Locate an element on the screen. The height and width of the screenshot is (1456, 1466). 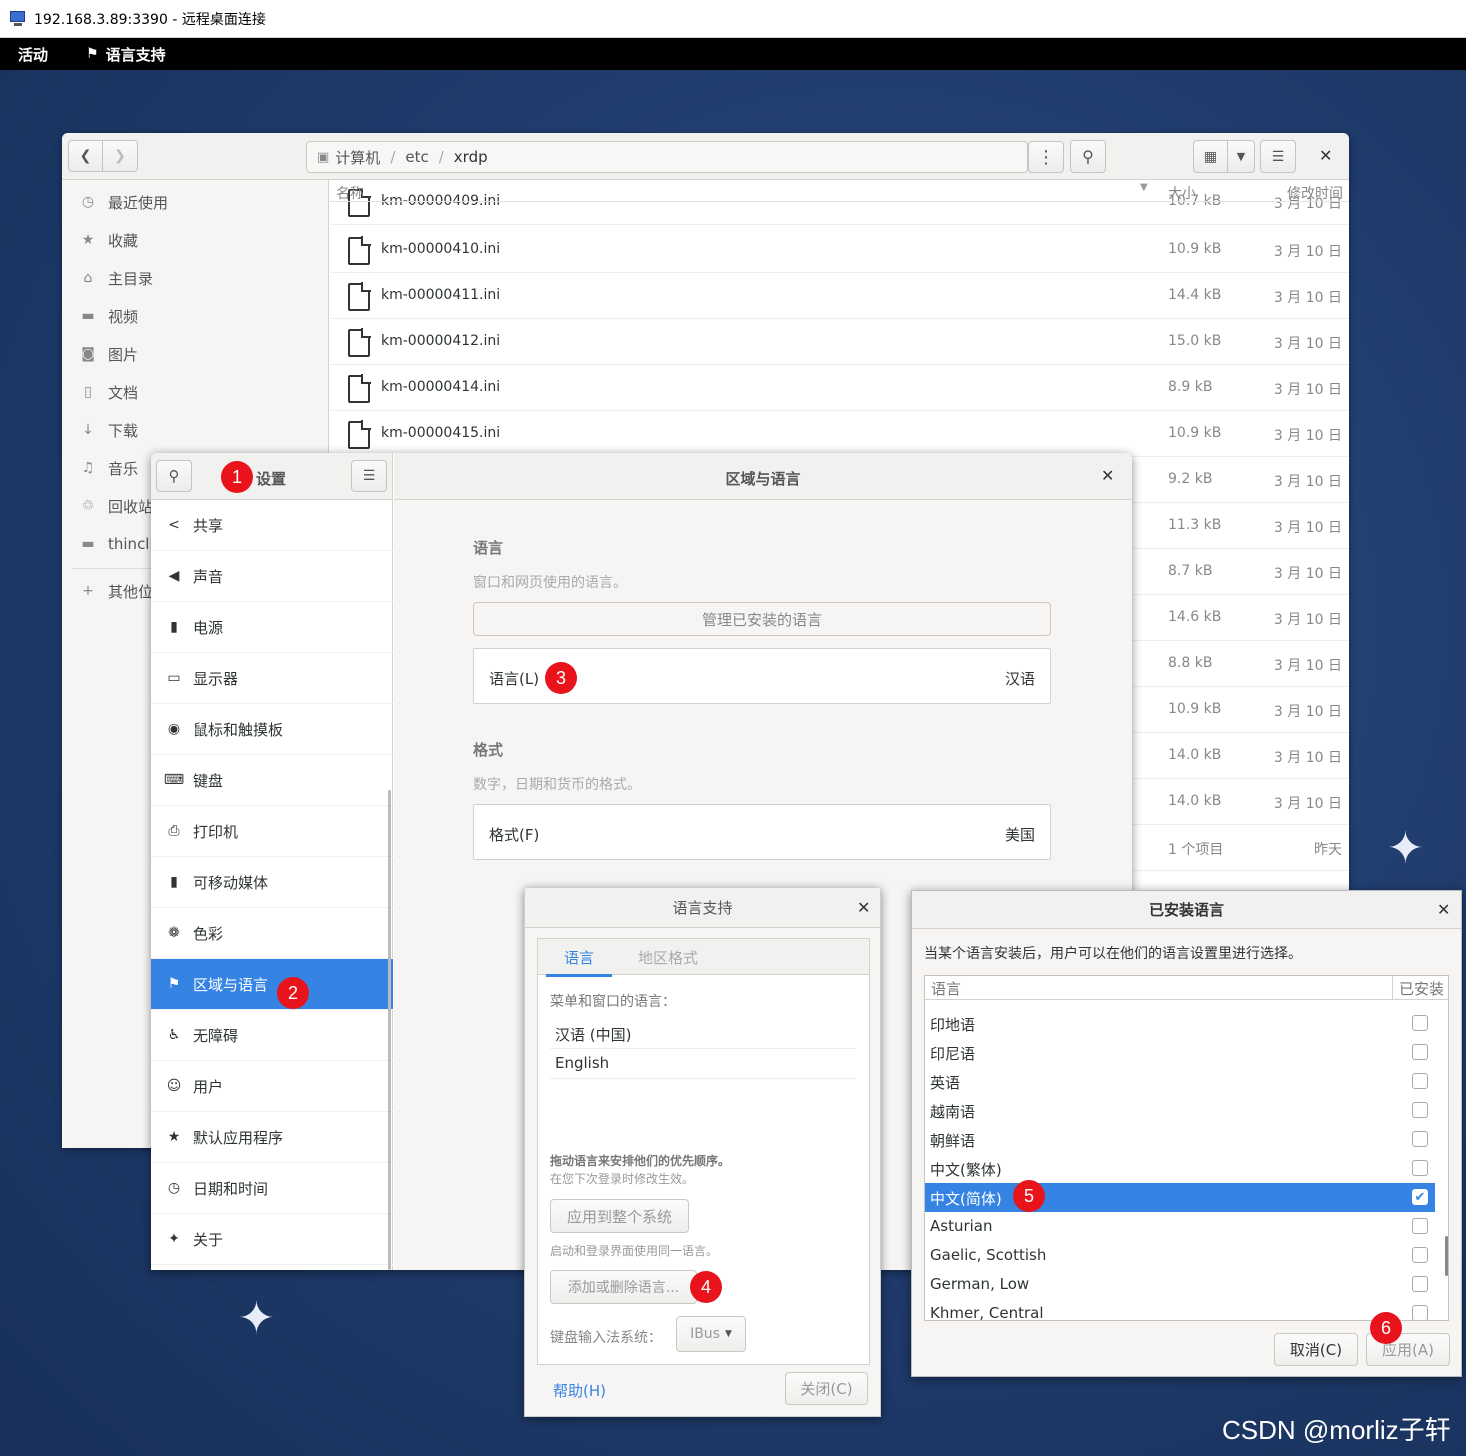
view-options-button: ▼ is located at coordinates (1241, 156).